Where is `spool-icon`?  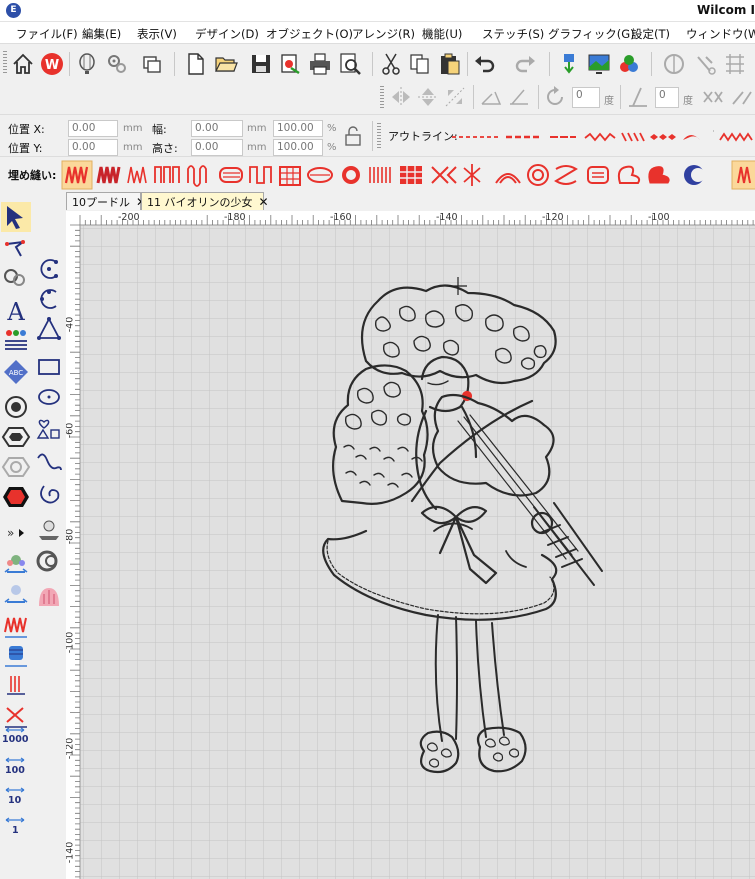
spool-icon is located at coordinates (16, 655).